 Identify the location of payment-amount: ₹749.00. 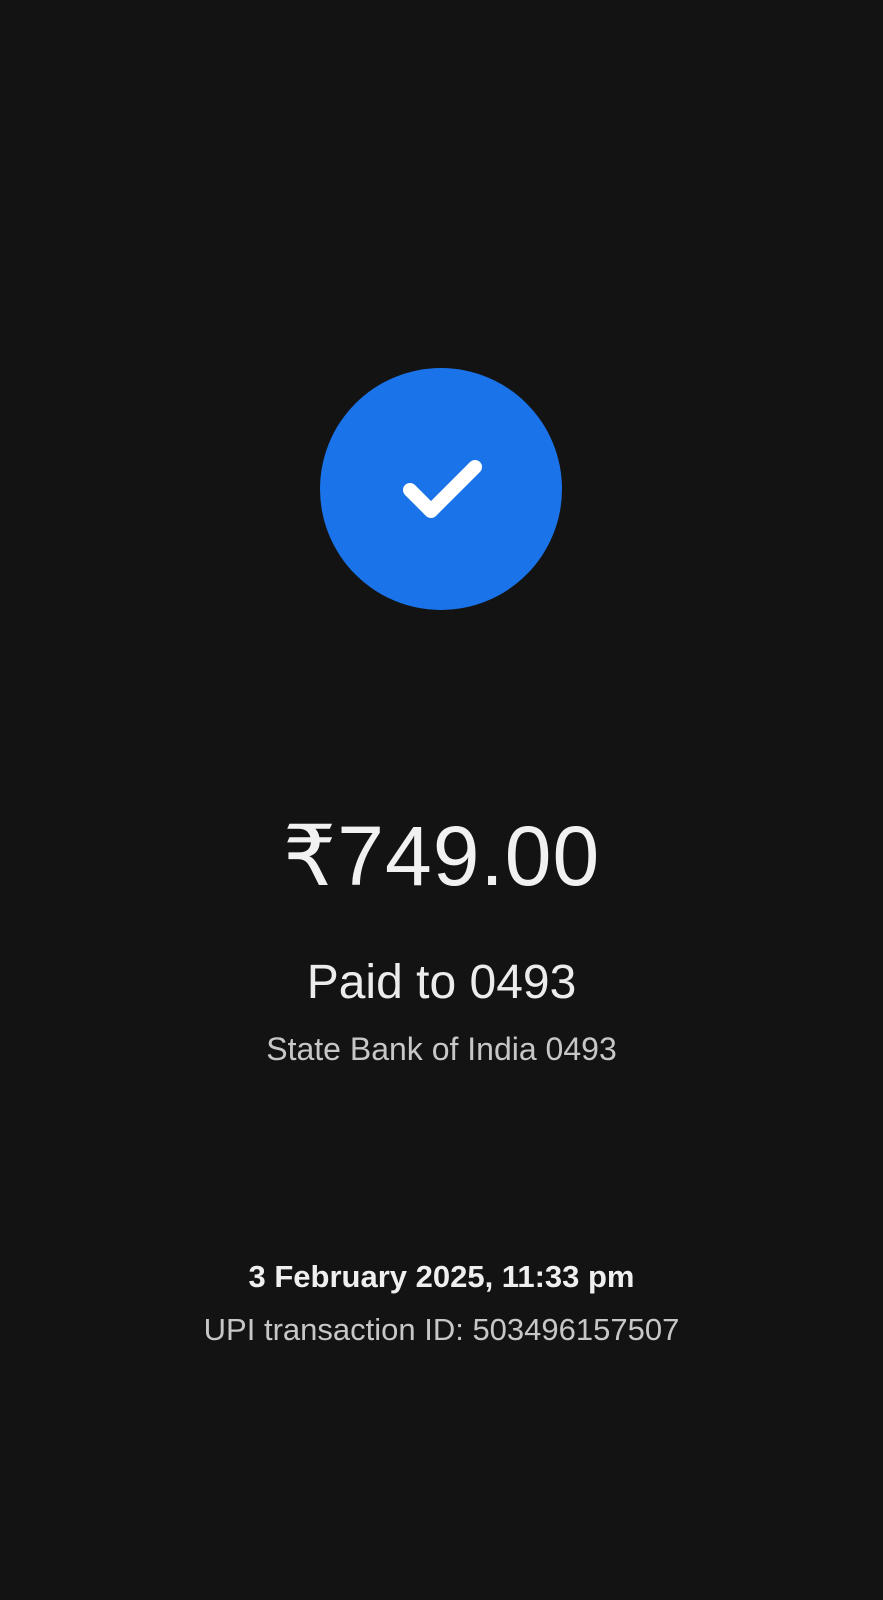
(441, 856).